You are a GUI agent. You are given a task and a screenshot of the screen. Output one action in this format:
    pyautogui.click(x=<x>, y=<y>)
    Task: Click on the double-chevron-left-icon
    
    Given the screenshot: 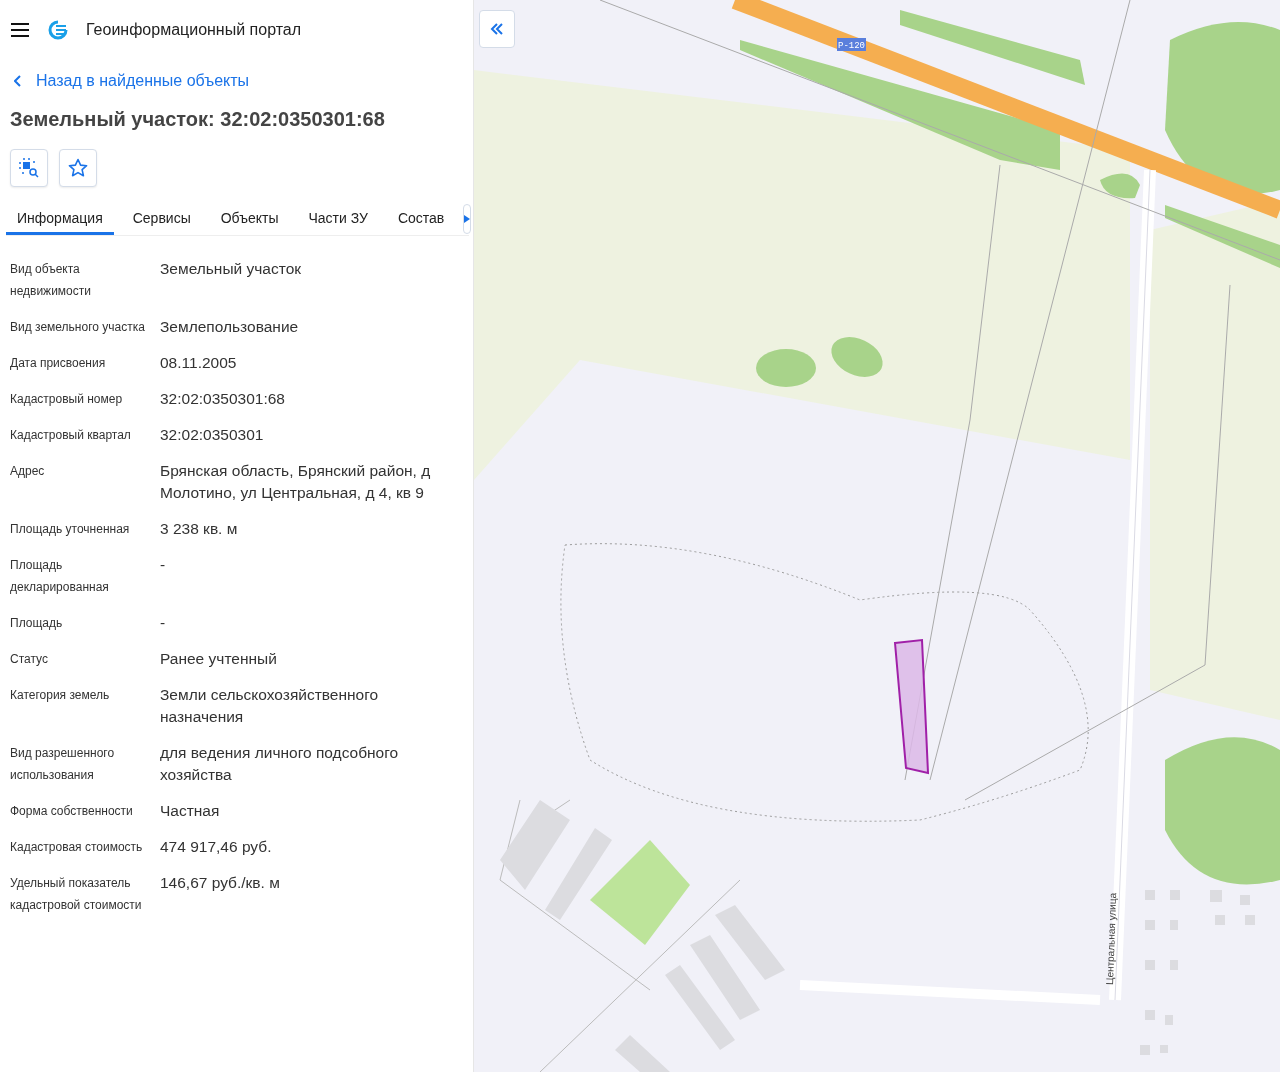 What is the action you would take?
    pyautogui.click(x=497, y=29)
    